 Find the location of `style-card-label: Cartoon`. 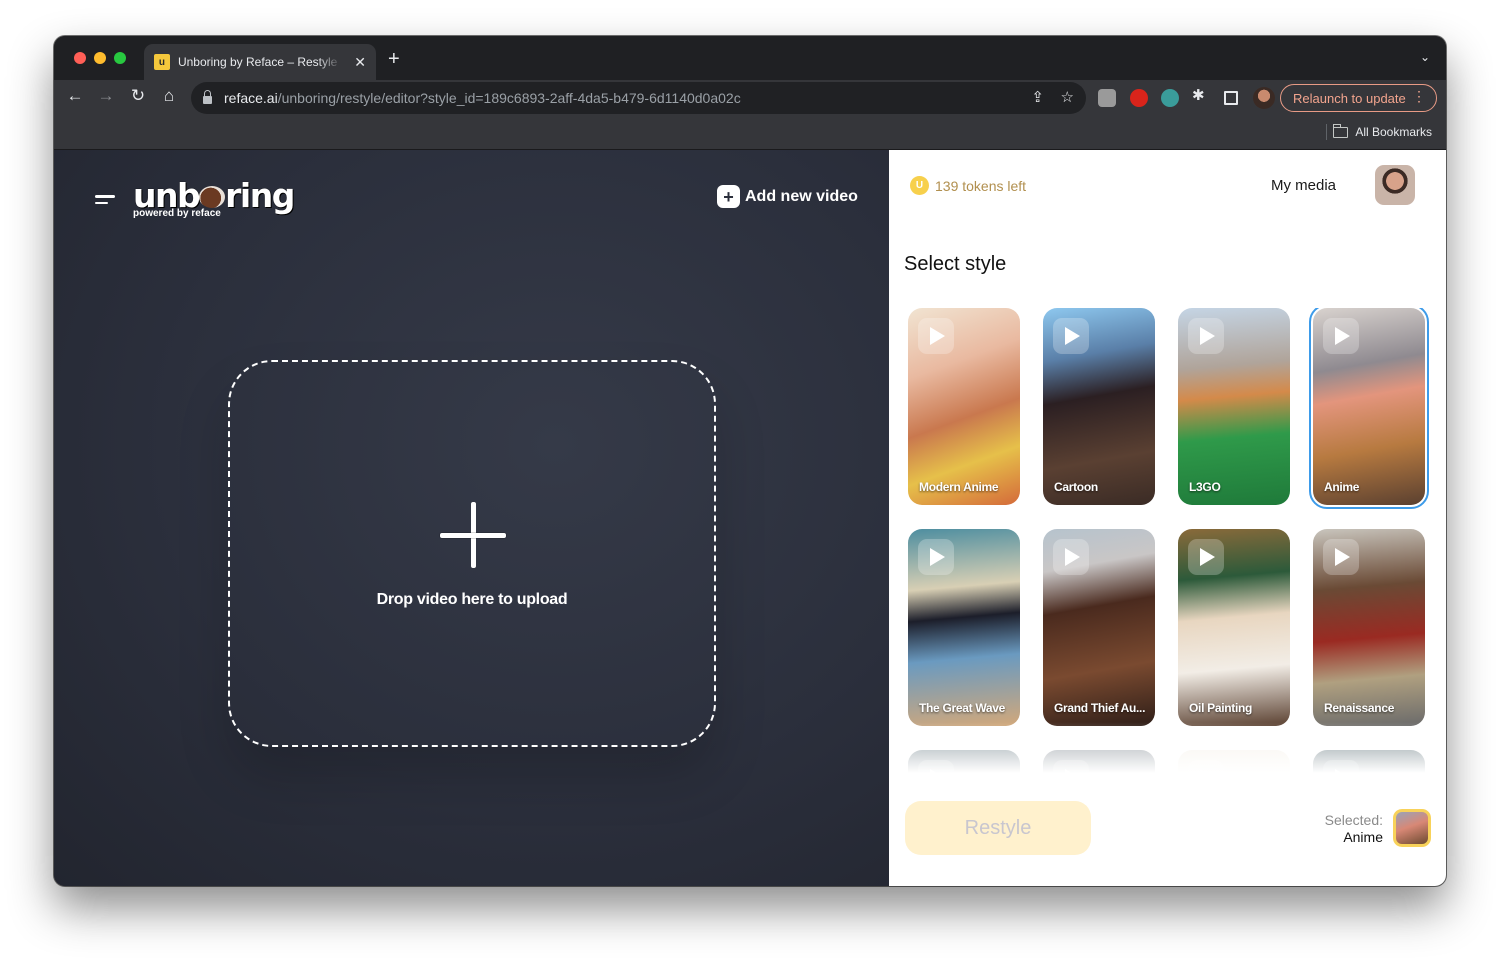

style-card-label: Cartoon is located at coordinates (1076, 487).